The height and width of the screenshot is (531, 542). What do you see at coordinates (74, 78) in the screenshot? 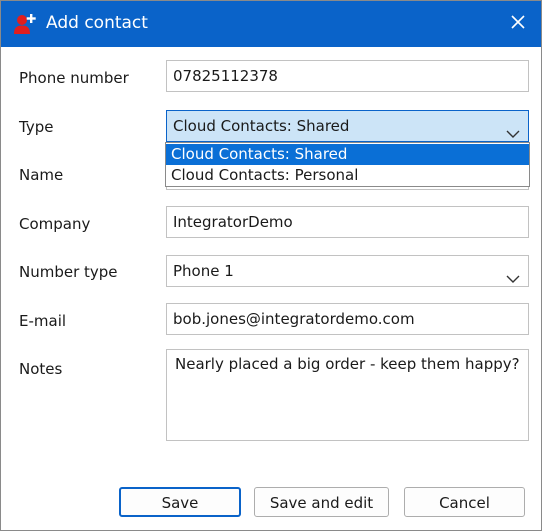
I see `phone-number-label: Phone number` at bounding box center [74, 78].